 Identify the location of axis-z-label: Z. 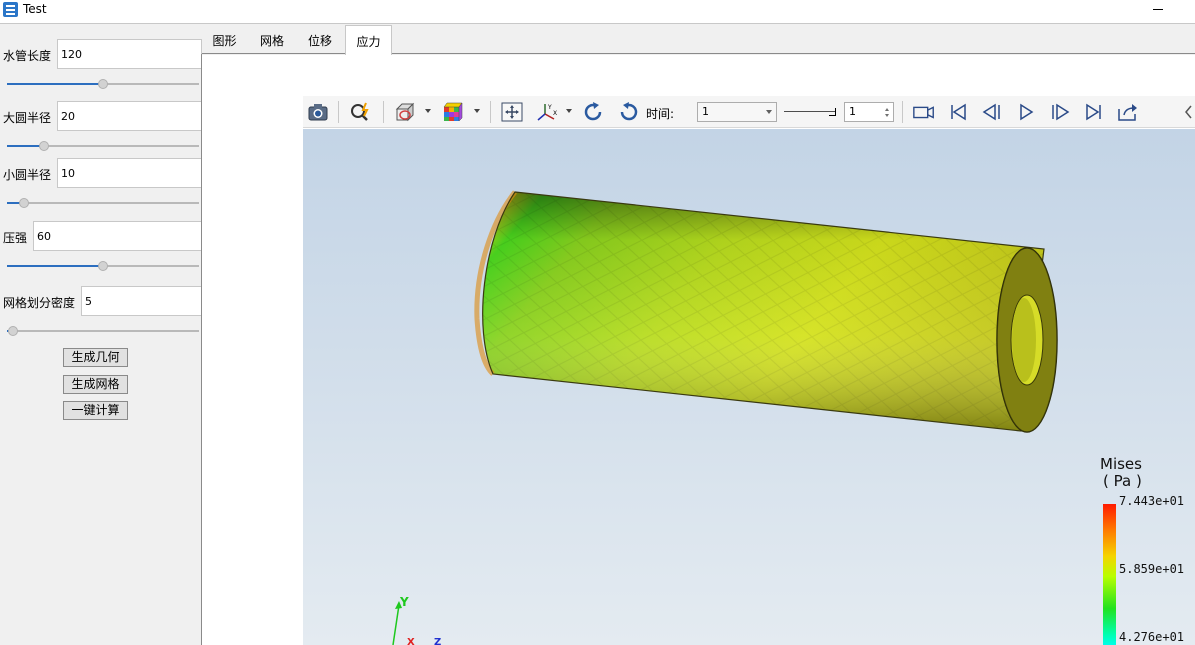
(438, 641).